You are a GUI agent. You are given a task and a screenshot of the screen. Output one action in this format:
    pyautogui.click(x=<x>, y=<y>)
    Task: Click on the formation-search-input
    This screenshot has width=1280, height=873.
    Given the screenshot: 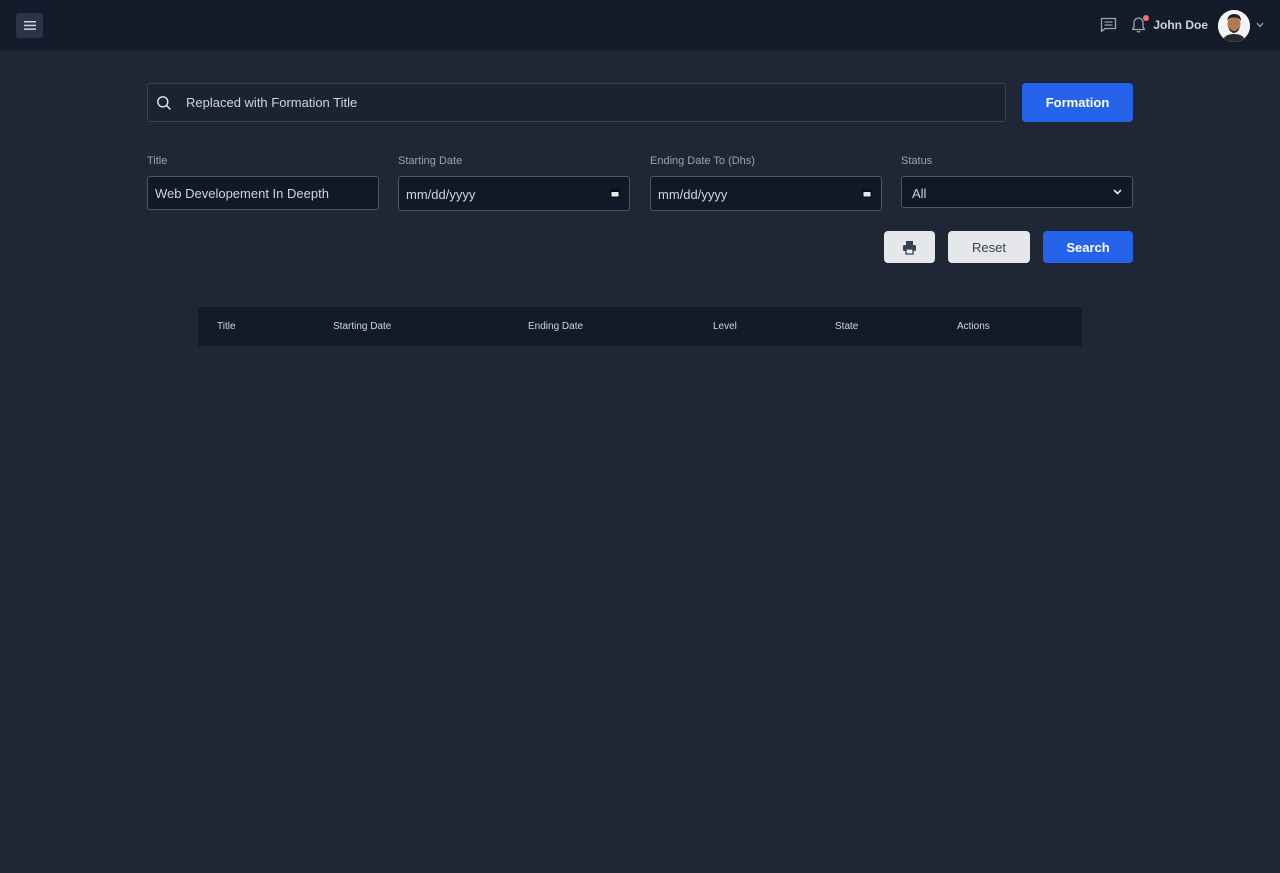 What is the action you would take?
    pyautogui.click(x=586, y=102)
    